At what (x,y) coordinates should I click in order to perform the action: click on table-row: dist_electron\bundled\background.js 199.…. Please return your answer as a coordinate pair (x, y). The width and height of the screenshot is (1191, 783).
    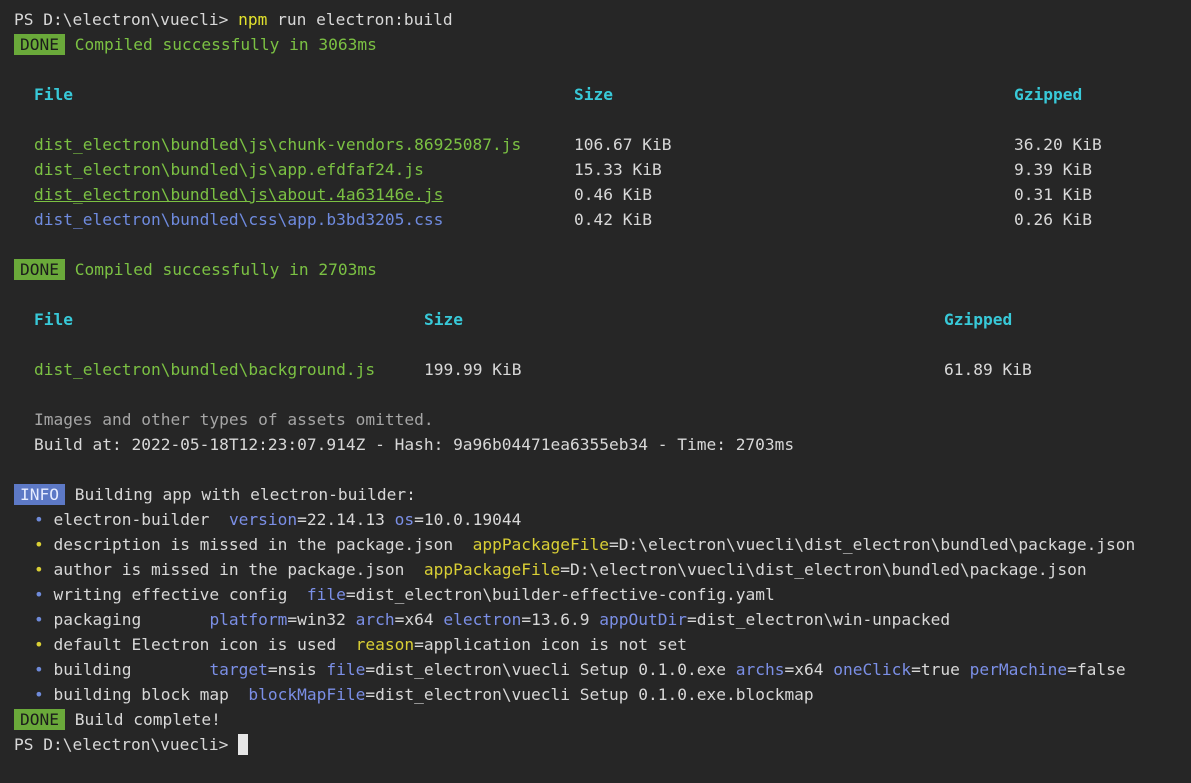
    Looking at the image, I should click on (584, 369).